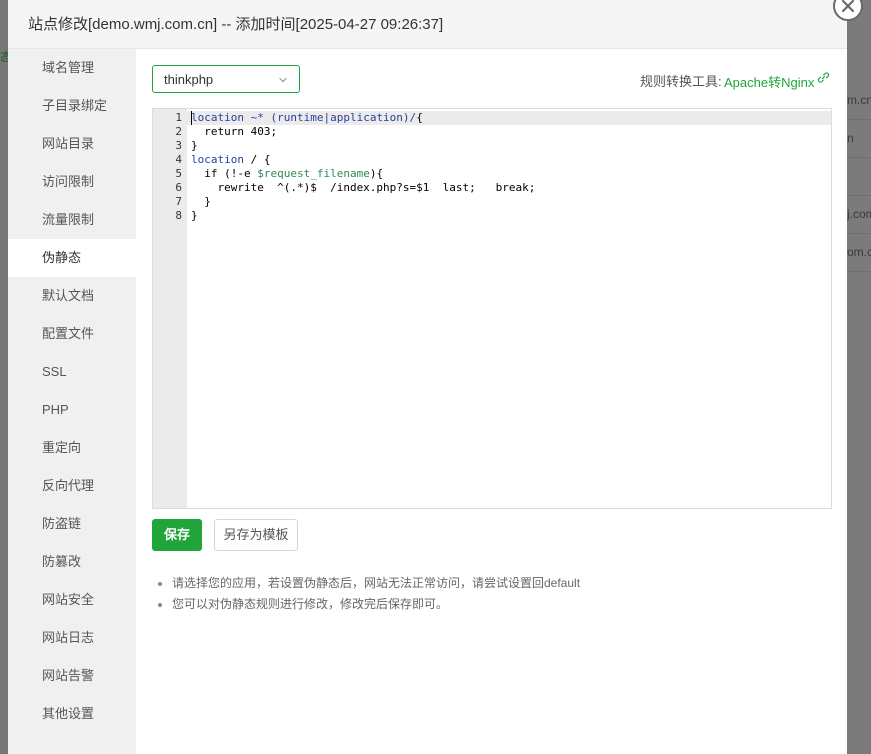  I want to click on chevron-down-icon, so click(283, 80).